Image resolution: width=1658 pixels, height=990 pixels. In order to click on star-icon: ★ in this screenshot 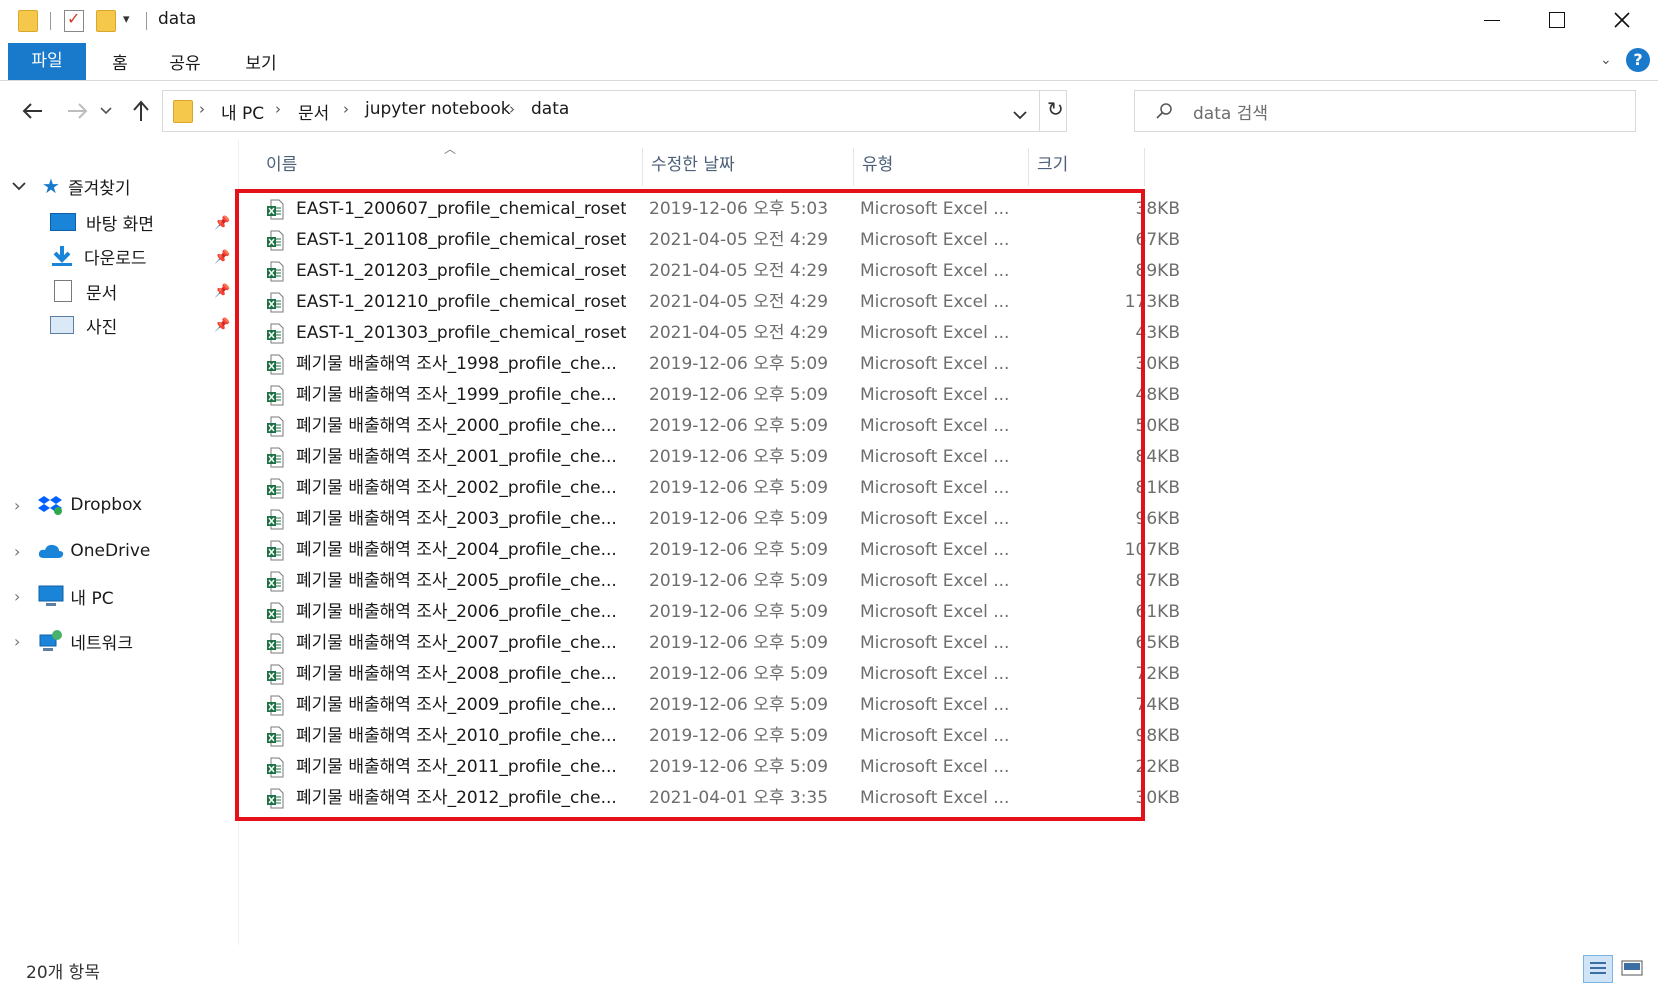, I will do `click(51, 186)`.